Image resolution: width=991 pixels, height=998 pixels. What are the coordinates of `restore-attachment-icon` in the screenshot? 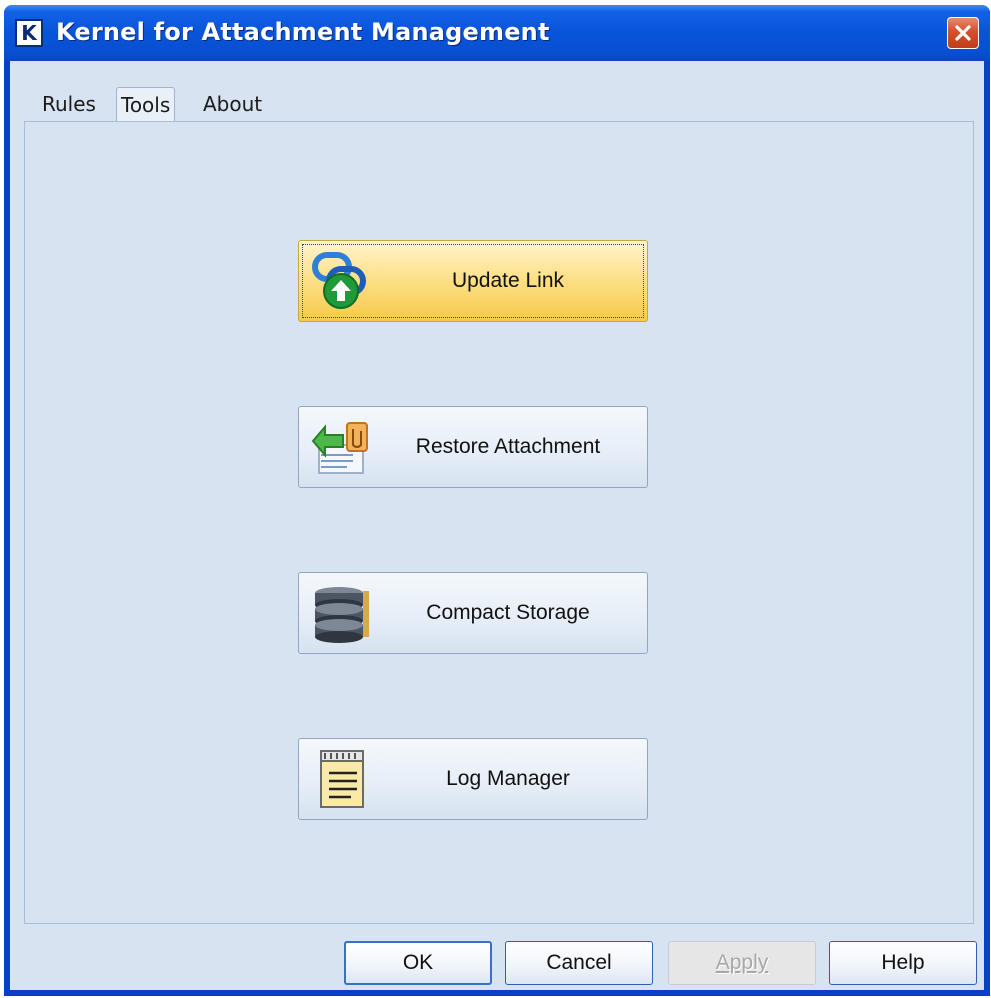 It's located at (339, 448).